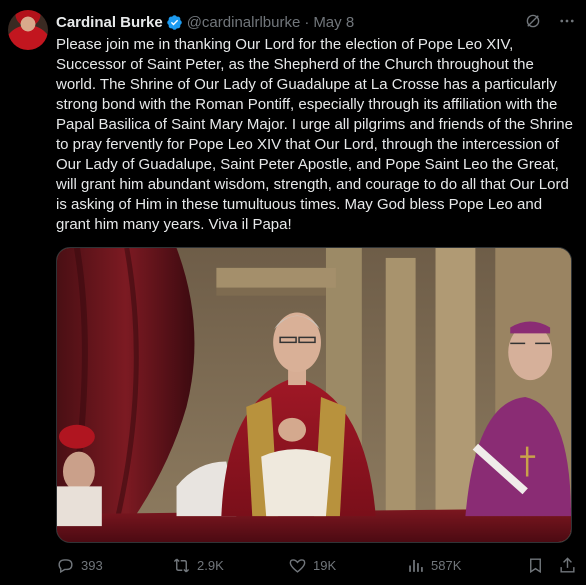 This screenshot has width=586, height=585. I want to click on more-icon, so click(567, 21).